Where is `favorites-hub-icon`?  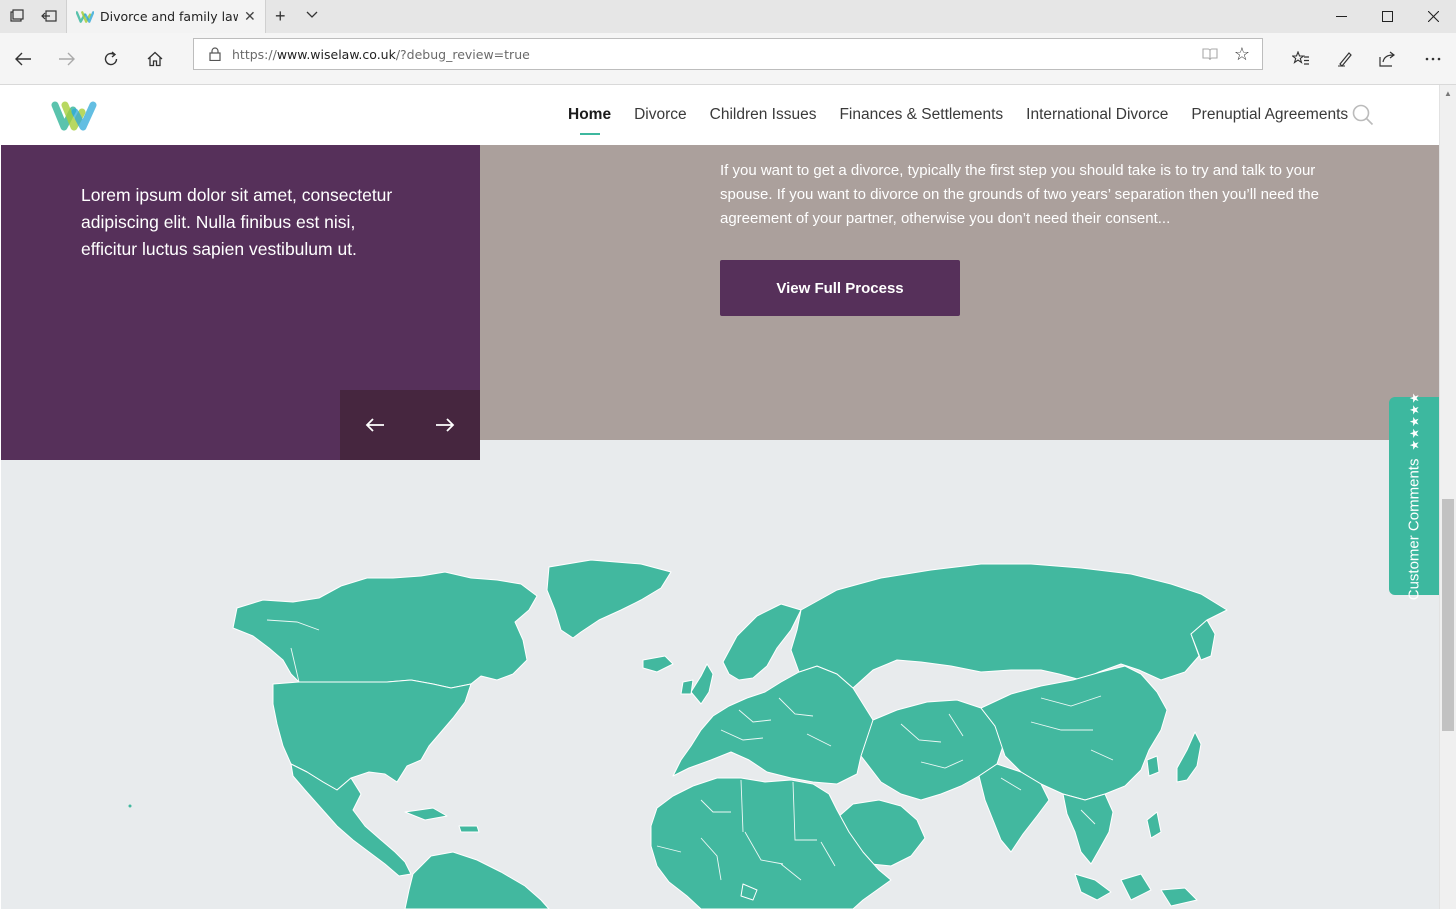 favorites-hub-icon is located at coordinates (1301, 59).